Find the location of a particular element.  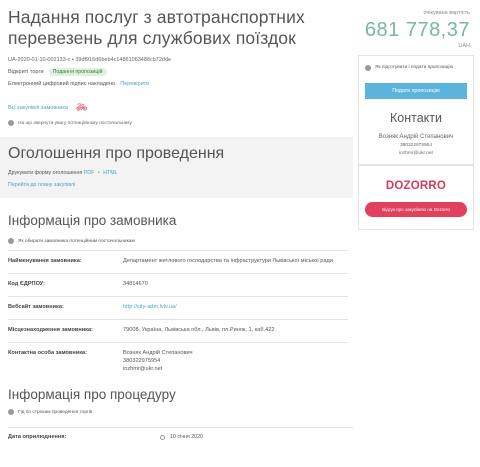

customer-website-link: http://city-adm.lviv.ua/ is located at coordinates (150, 307).